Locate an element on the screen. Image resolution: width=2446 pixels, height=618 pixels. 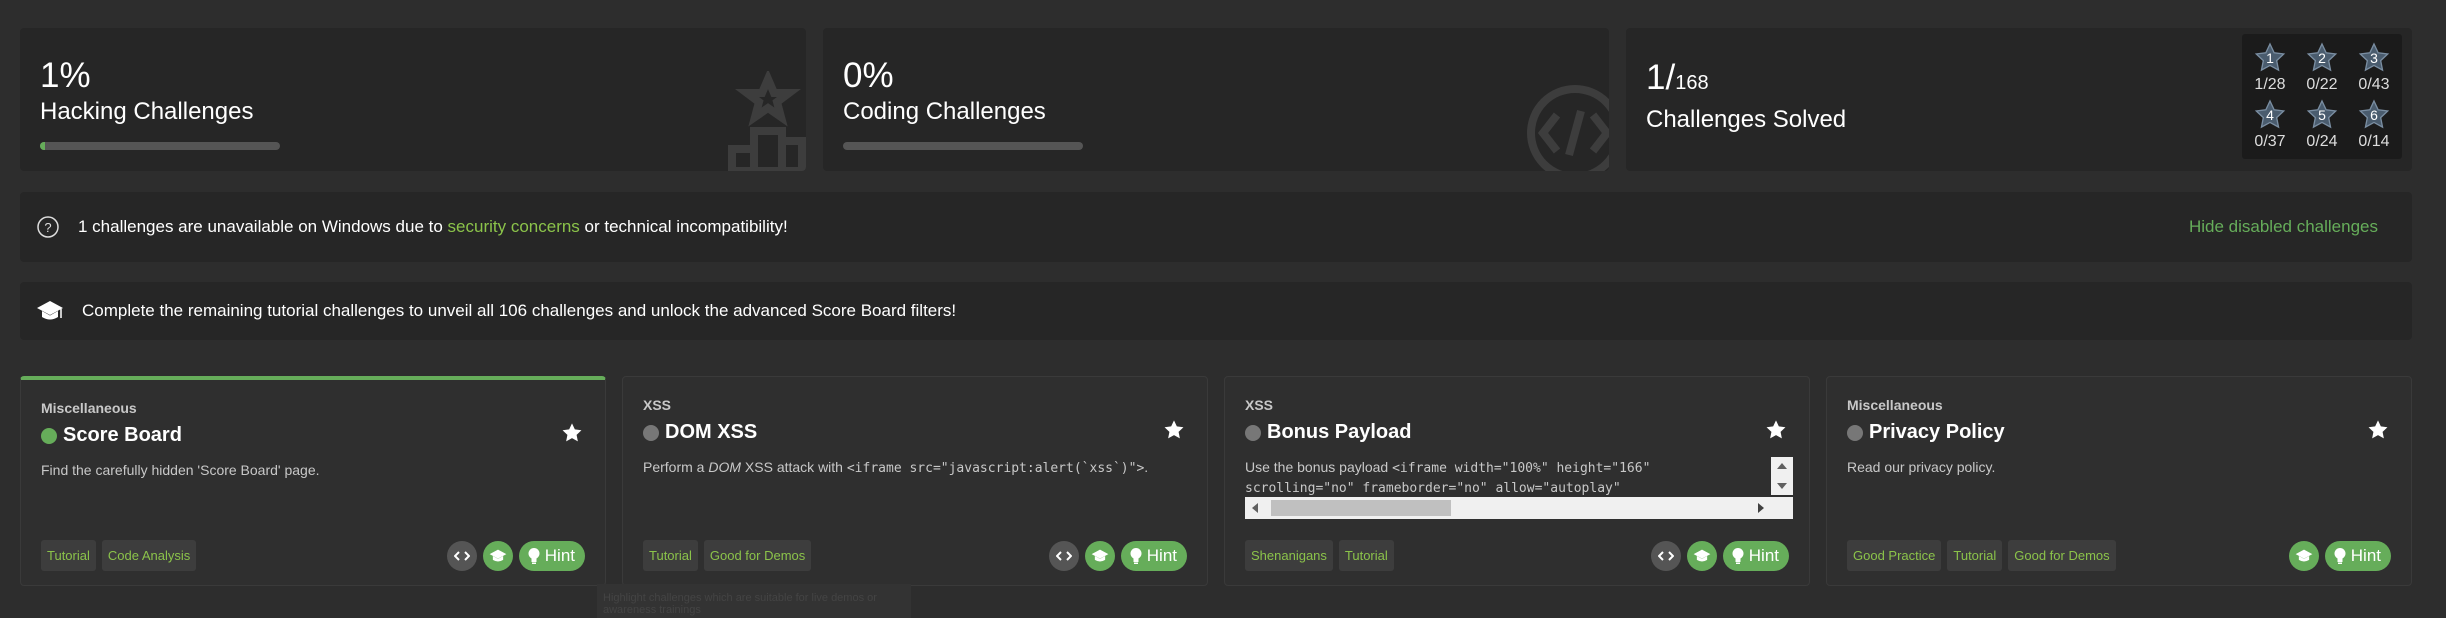
hacking-percent: 1% is located at coordinates (65, 75).